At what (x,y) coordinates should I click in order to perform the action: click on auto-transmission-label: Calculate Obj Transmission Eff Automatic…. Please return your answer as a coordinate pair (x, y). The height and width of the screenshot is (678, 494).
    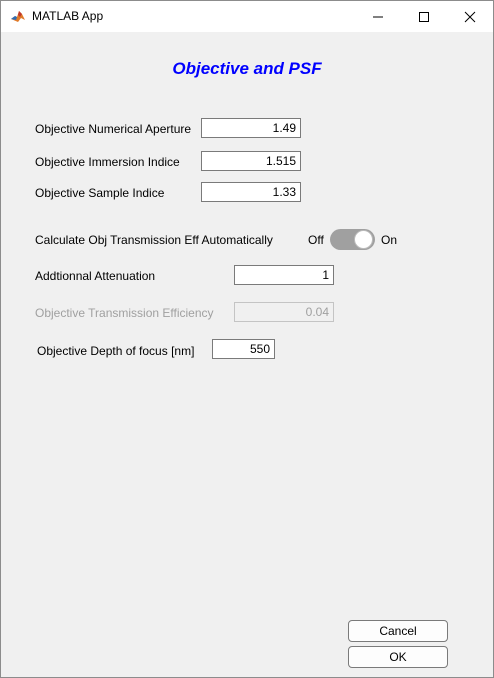
    Looking at the image, I should click on (154, 240).